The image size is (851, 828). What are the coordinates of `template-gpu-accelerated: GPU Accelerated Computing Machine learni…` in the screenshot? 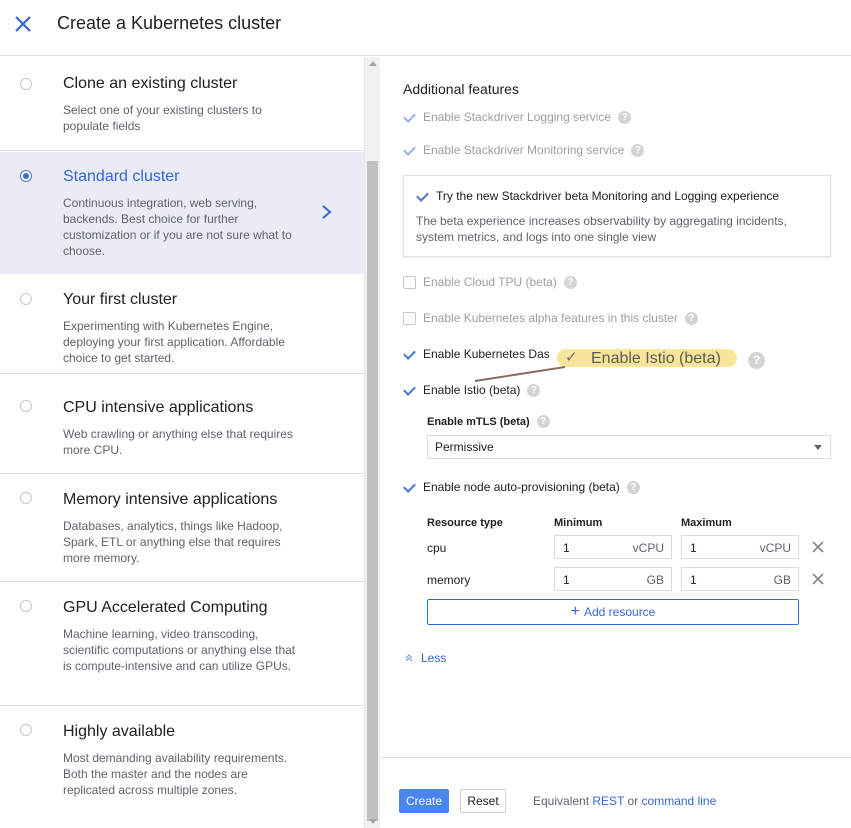 It's located at (182, 644).